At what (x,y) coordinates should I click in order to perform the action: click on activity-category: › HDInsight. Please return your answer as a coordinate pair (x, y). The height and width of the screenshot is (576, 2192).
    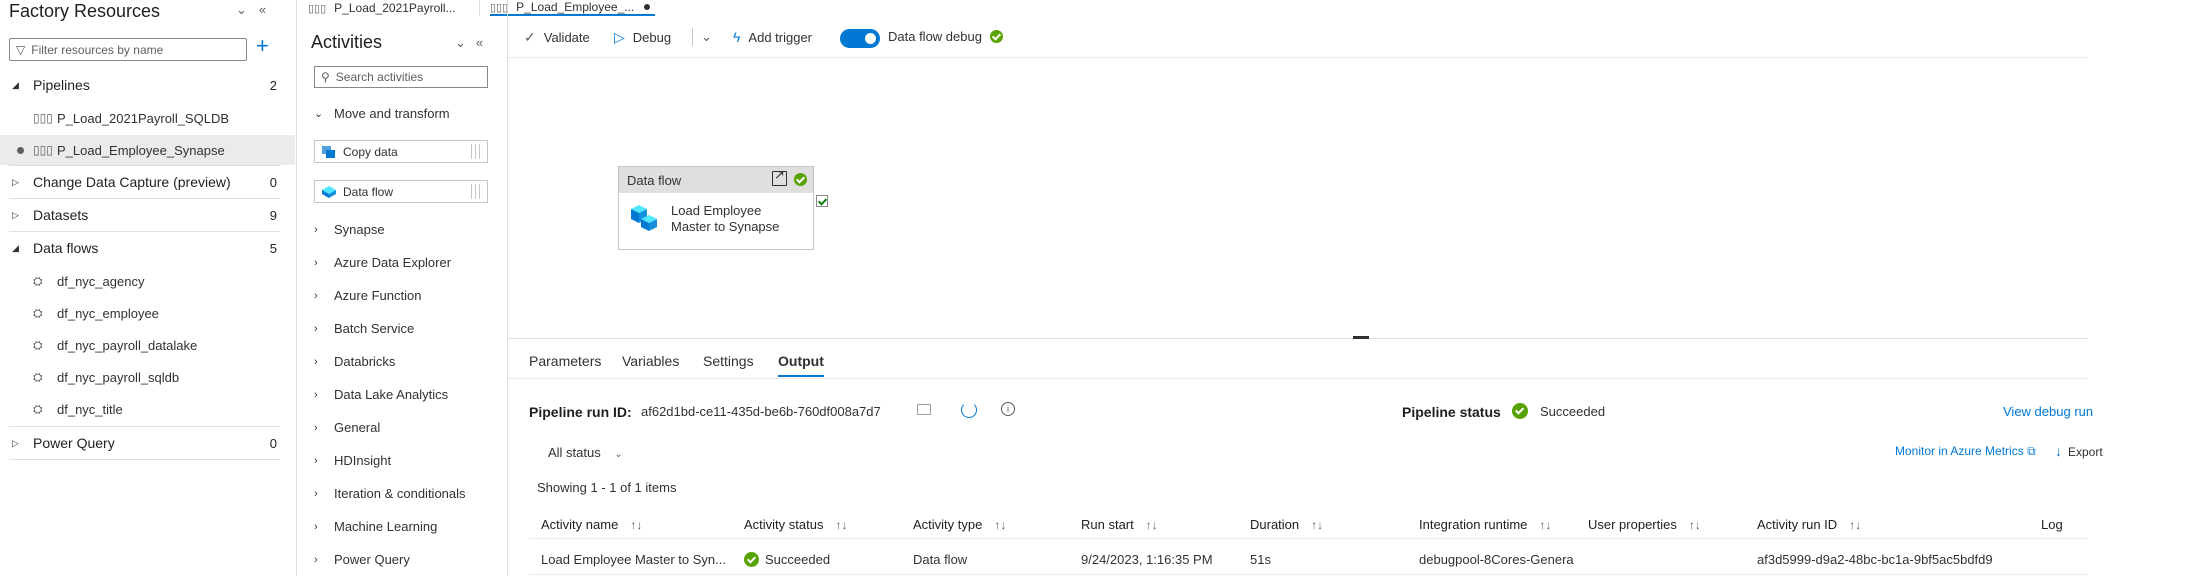
    Looking at the image, I should click on (352, 460).